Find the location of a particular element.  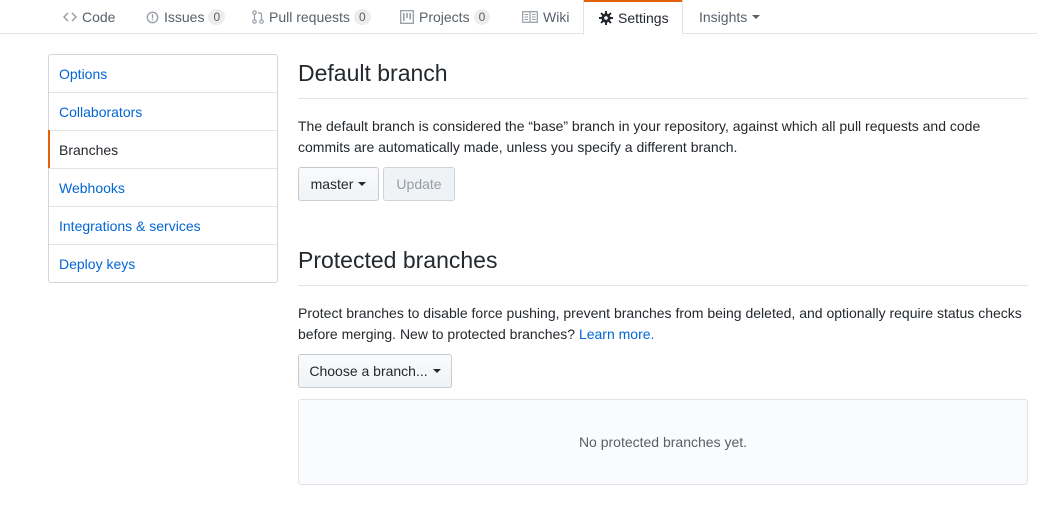

menu-item-integrations-services: Integrations & services is located at coordinates (163, 226).